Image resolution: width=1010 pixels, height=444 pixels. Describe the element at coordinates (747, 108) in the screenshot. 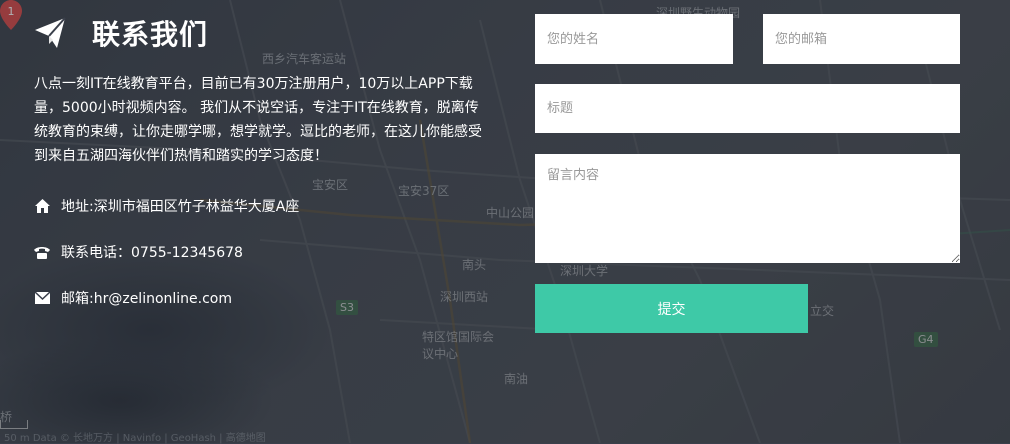

I see `subject-input` at that location.